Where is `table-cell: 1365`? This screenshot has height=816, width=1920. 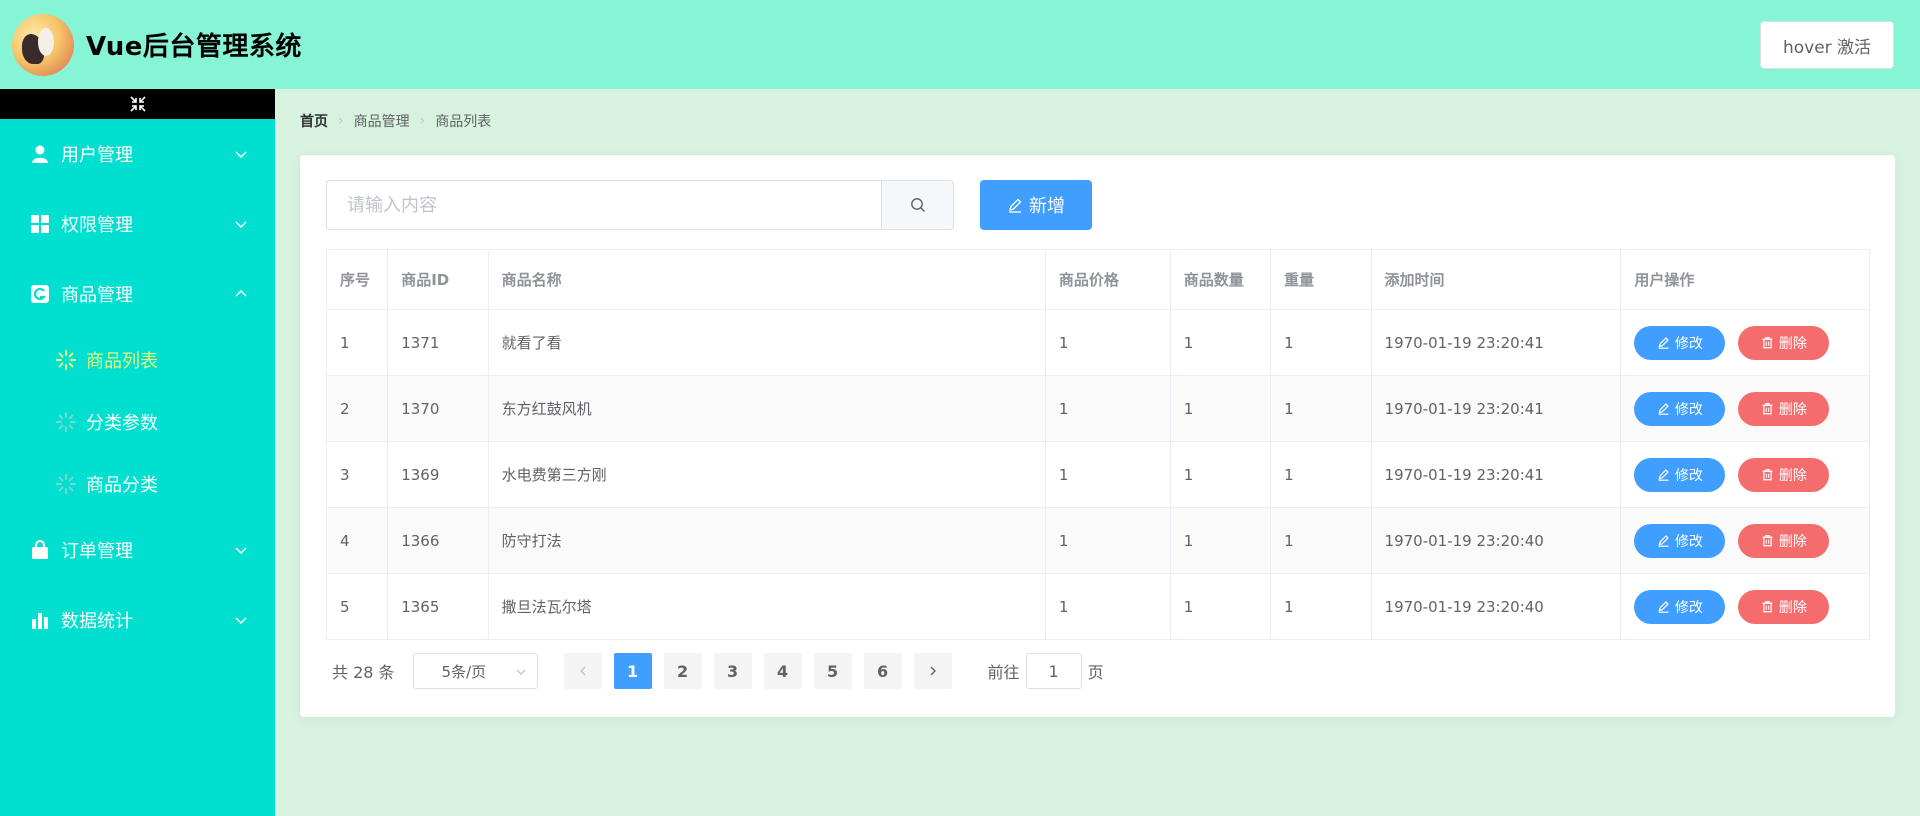 table-cell: 1365 is located at coordinates (438, 606).